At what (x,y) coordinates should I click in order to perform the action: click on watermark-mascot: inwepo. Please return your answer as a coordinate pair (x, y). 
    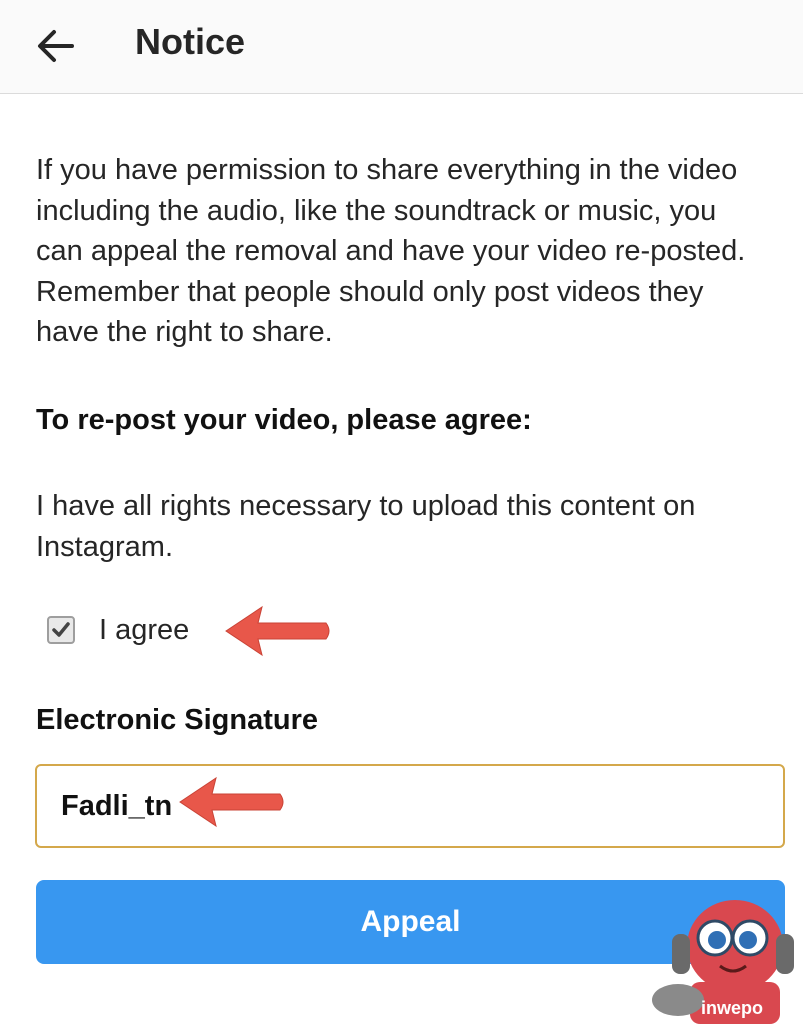
    Looking at the image, I should click on (723, 962).